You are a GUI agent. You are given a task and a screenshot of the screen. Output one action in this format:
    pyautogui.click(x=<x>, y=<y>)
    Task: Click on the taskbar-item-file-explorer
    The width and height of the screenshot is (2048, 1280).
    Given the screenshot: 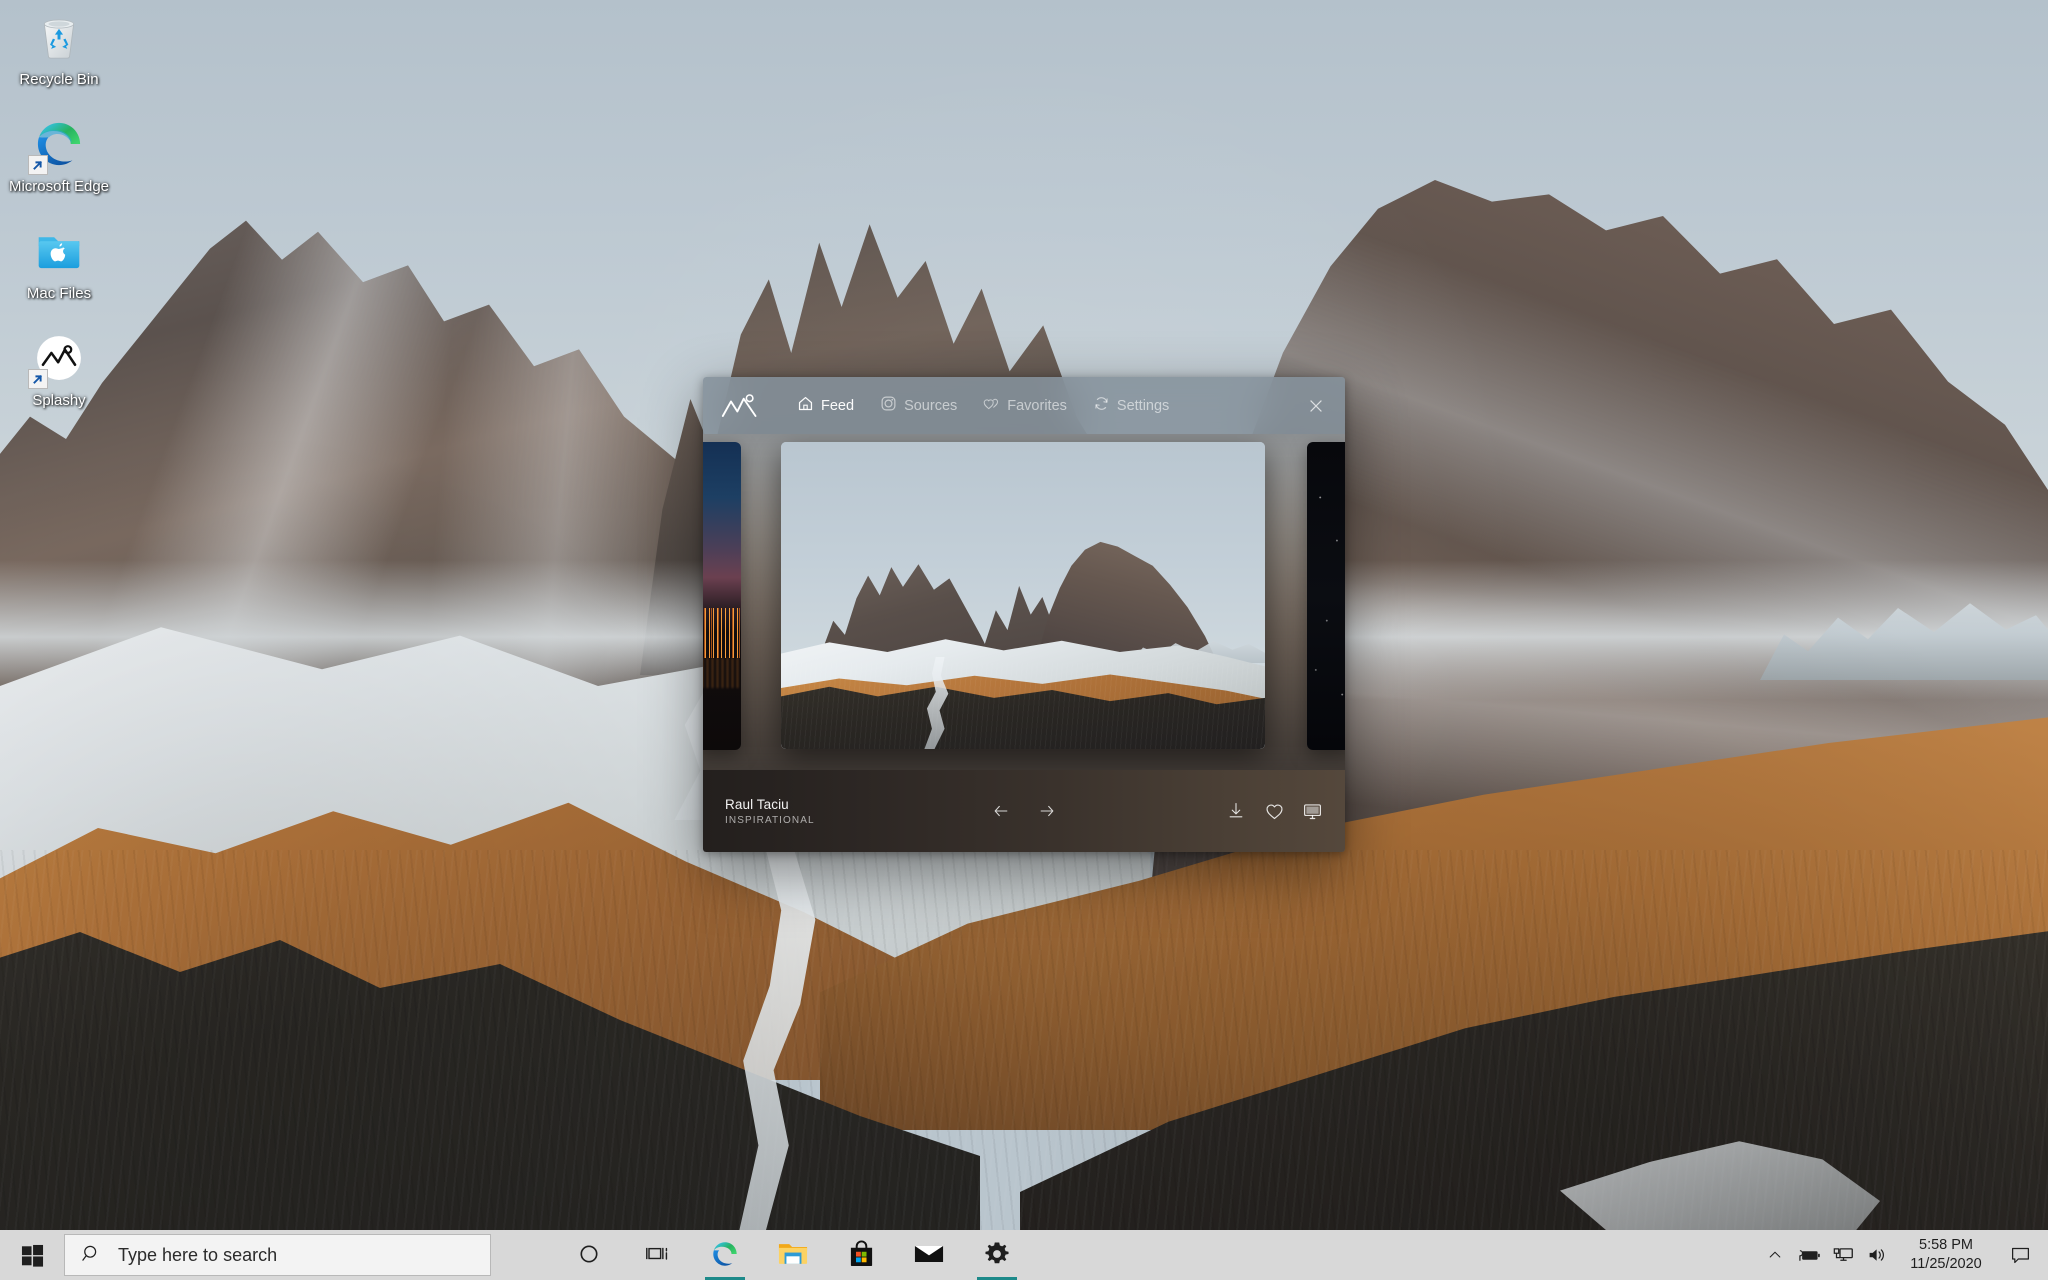 What is the action you would take?
    pyautogui.click(x=793, y=1255)
    